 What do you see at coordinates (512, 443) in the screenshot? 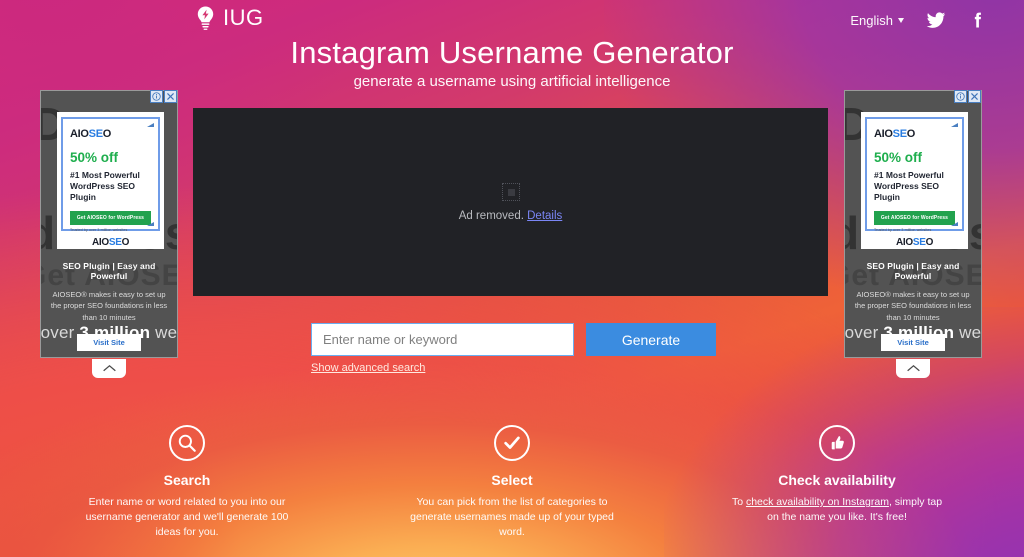
I see `check-icon` at bounding box center [512, 443].